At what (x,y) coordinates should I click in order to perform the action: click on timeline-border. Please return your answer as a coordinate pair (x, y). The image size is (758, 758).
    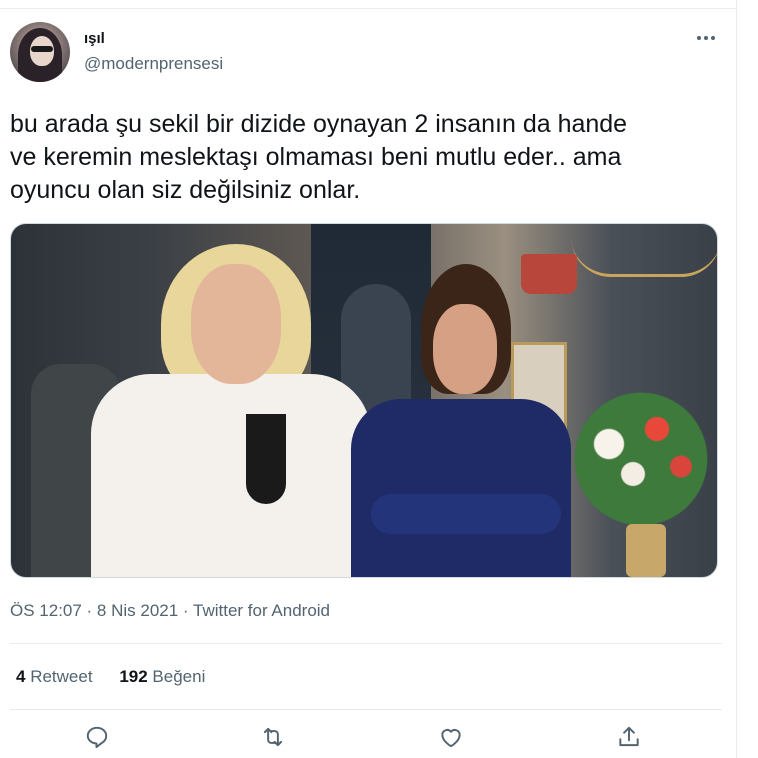
    Looking at the image, I should click on (736, 379).